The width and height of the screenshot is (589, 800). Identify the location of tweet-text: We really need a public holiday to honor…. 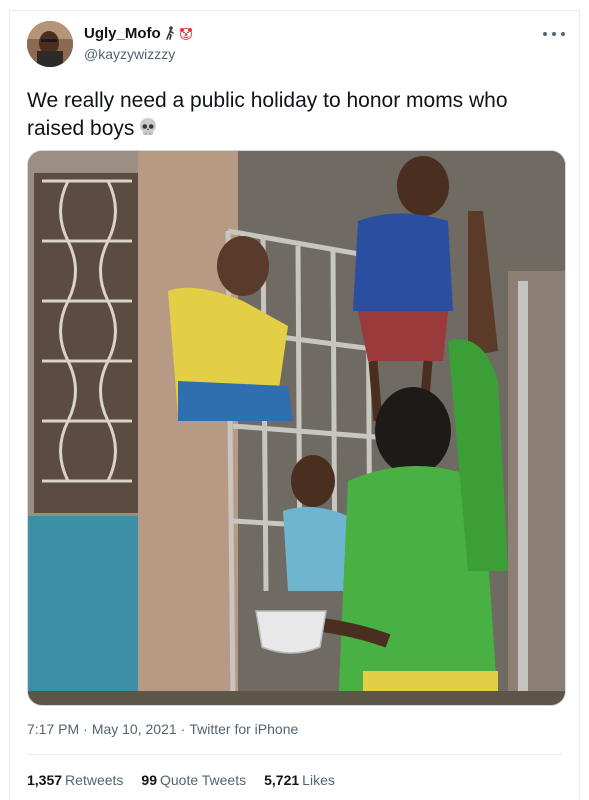
(292, 116).